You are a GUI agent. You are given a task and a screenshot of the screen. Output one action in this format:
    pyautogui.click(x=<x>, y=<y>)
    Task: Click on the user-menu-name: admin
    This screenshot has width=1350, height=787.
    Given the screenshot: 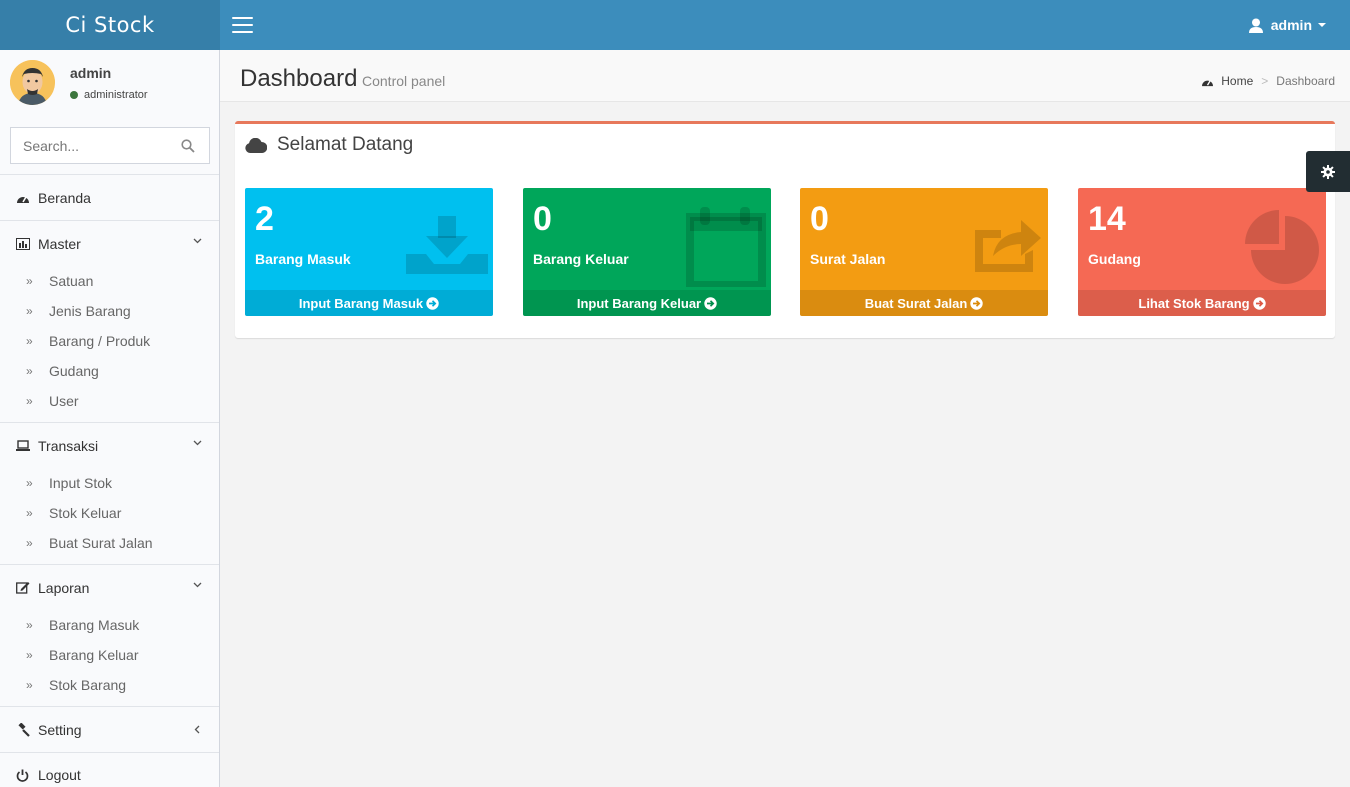 What is the action you would take?
    pyautogui.click(x=1291, y=25)
    